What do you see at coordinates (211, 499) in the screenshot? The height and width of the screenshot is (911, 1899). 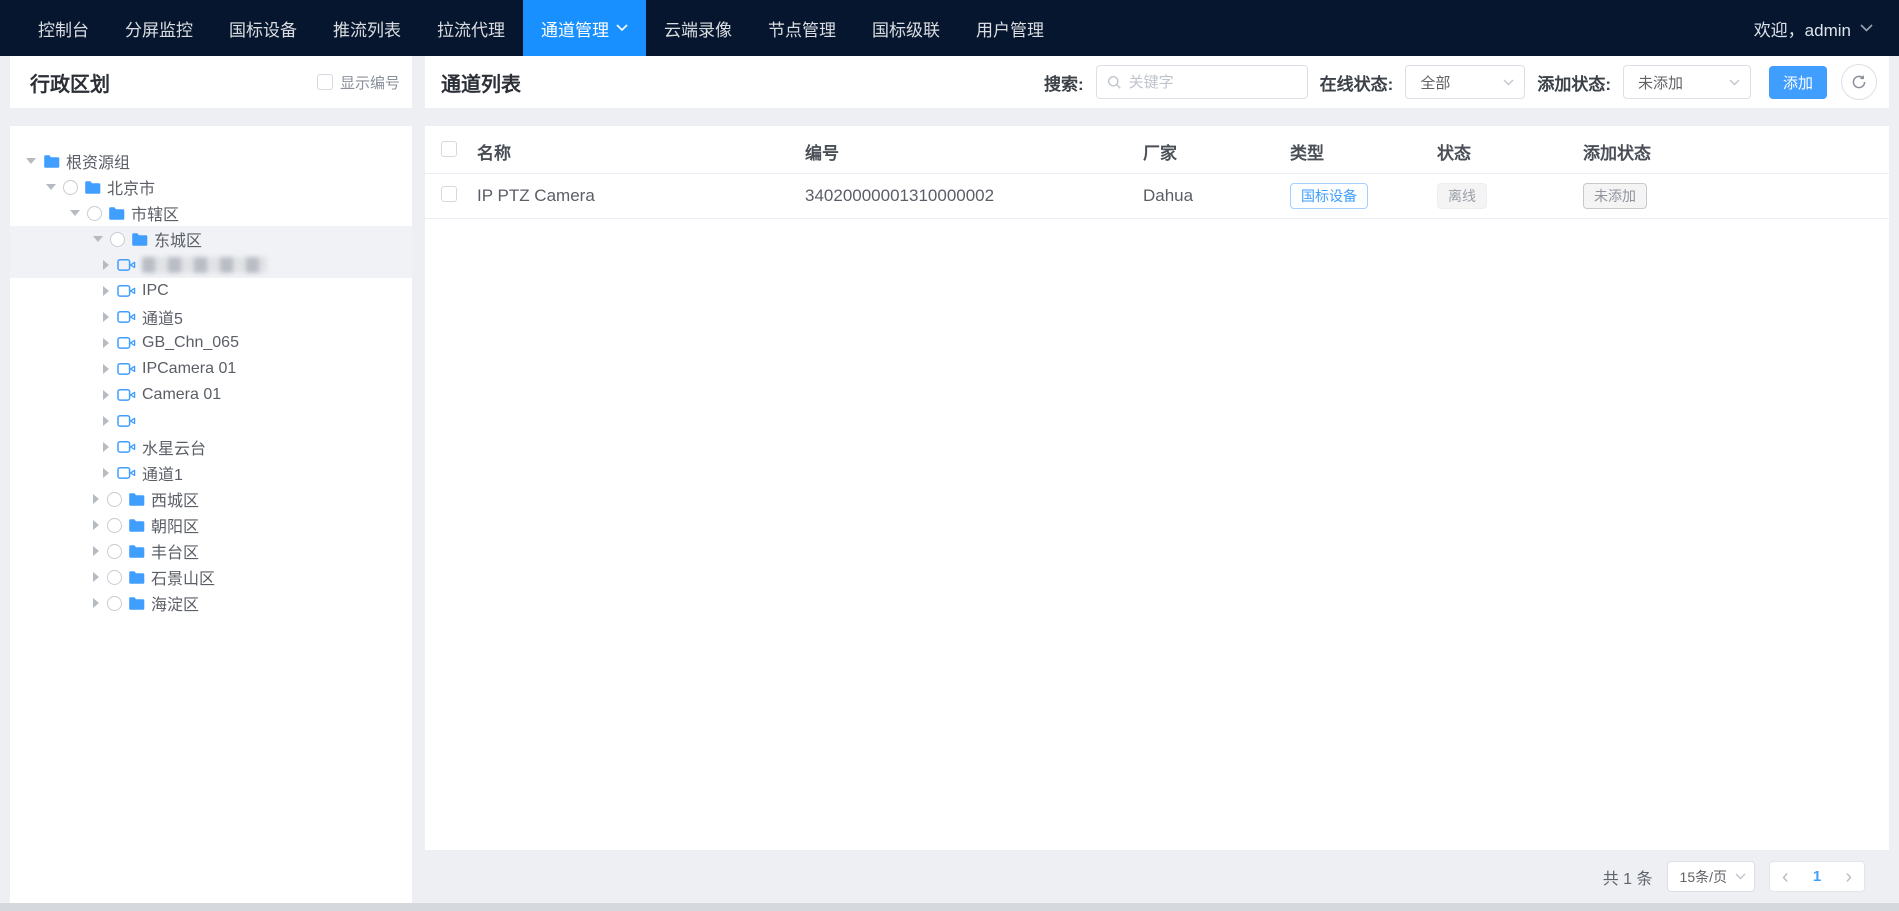 I see `tree-item: 西城区` at bounding box center [211, 499].